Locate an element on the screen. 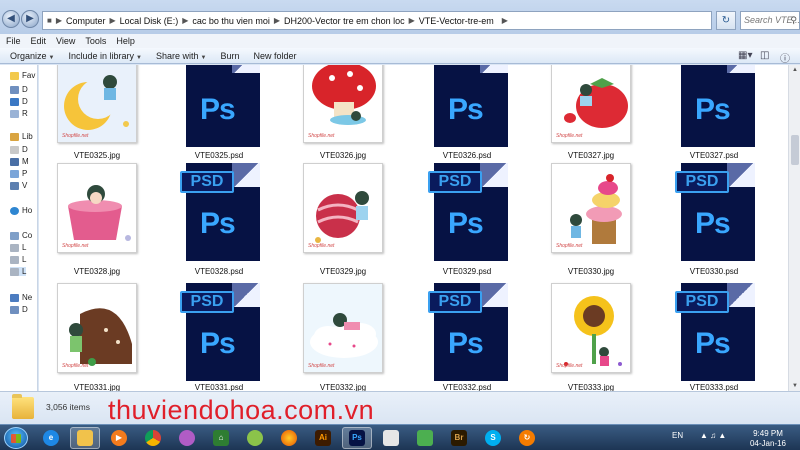  taskbar-app-active: Ps is located at coordinates (357, 438).